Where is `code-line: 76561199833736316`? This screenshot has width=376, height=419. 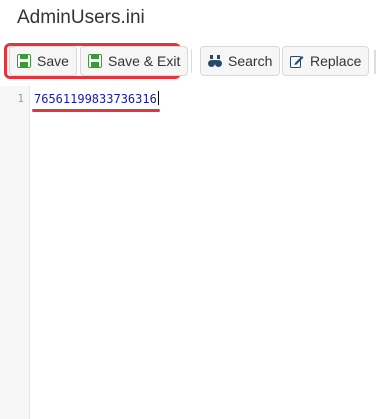 code-line: 76561199833736316 is located at coordinates (96, 98).